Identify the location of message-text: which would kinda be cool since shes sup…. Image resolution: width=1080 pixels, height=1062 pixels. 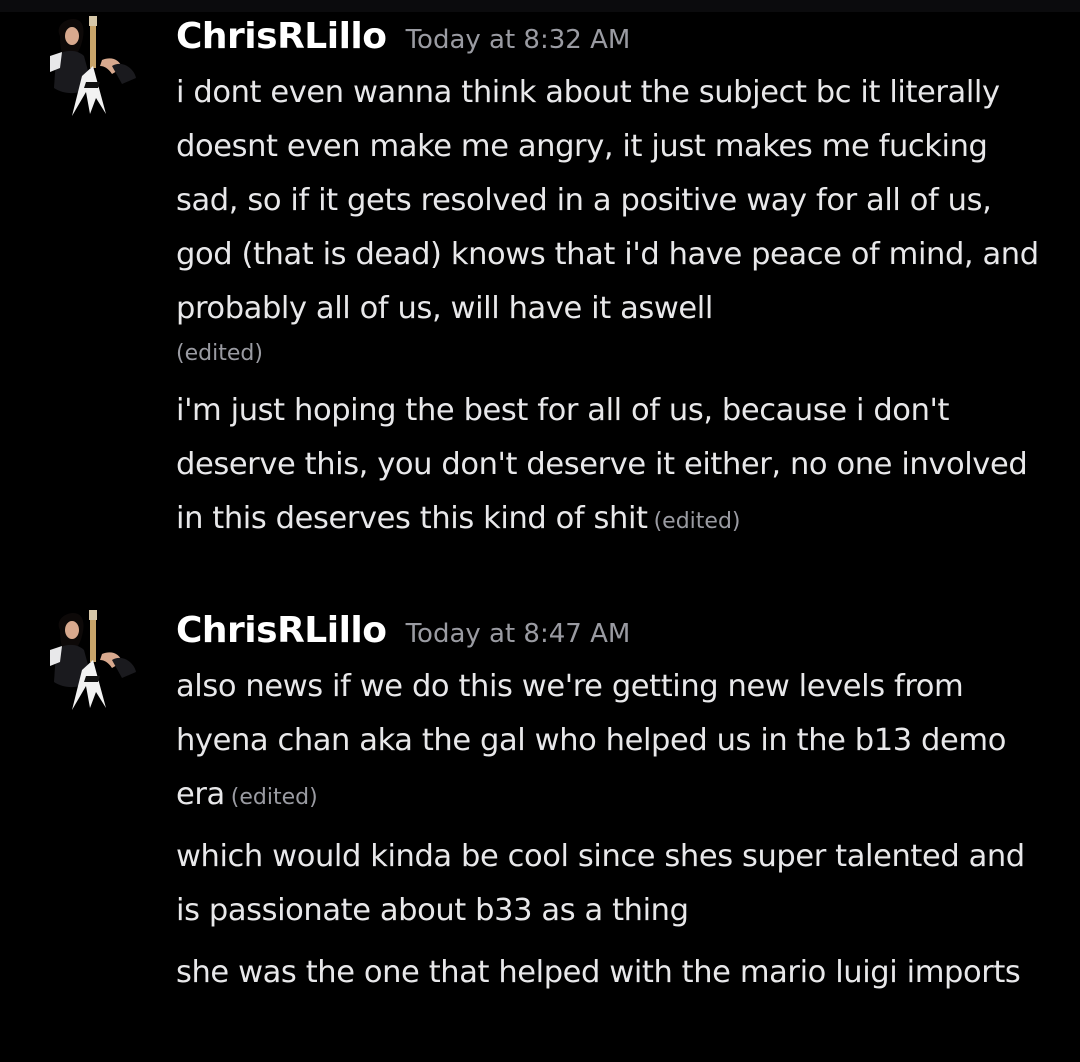
(600, 883).